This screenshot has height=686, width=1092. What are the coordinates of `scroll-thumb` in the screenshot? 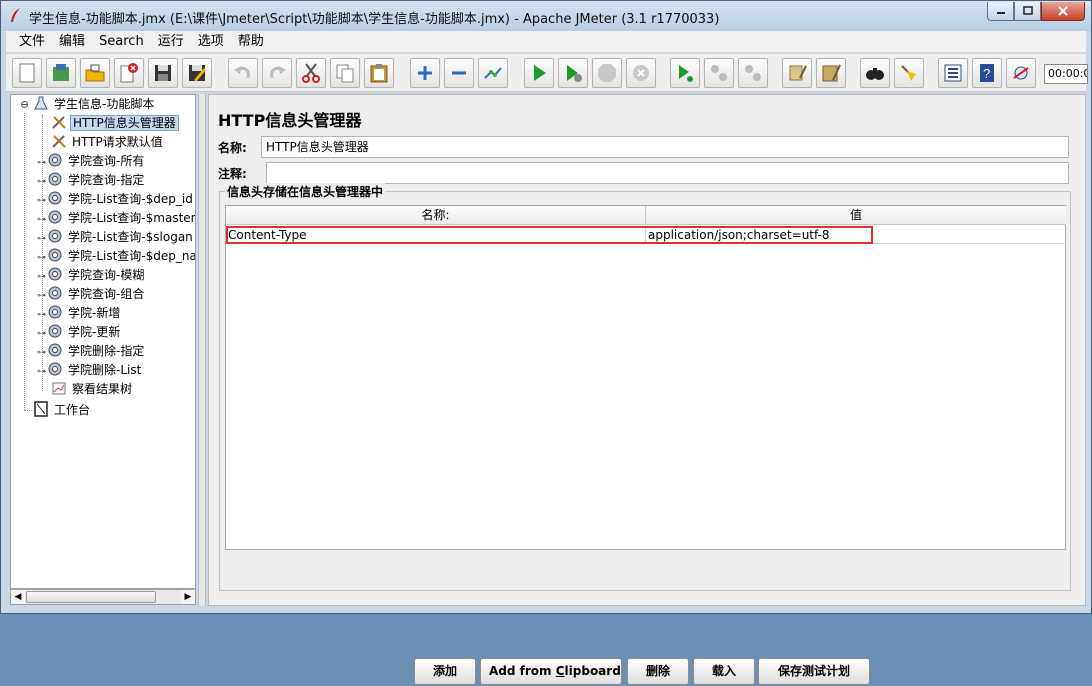 It's located at (91, 597).